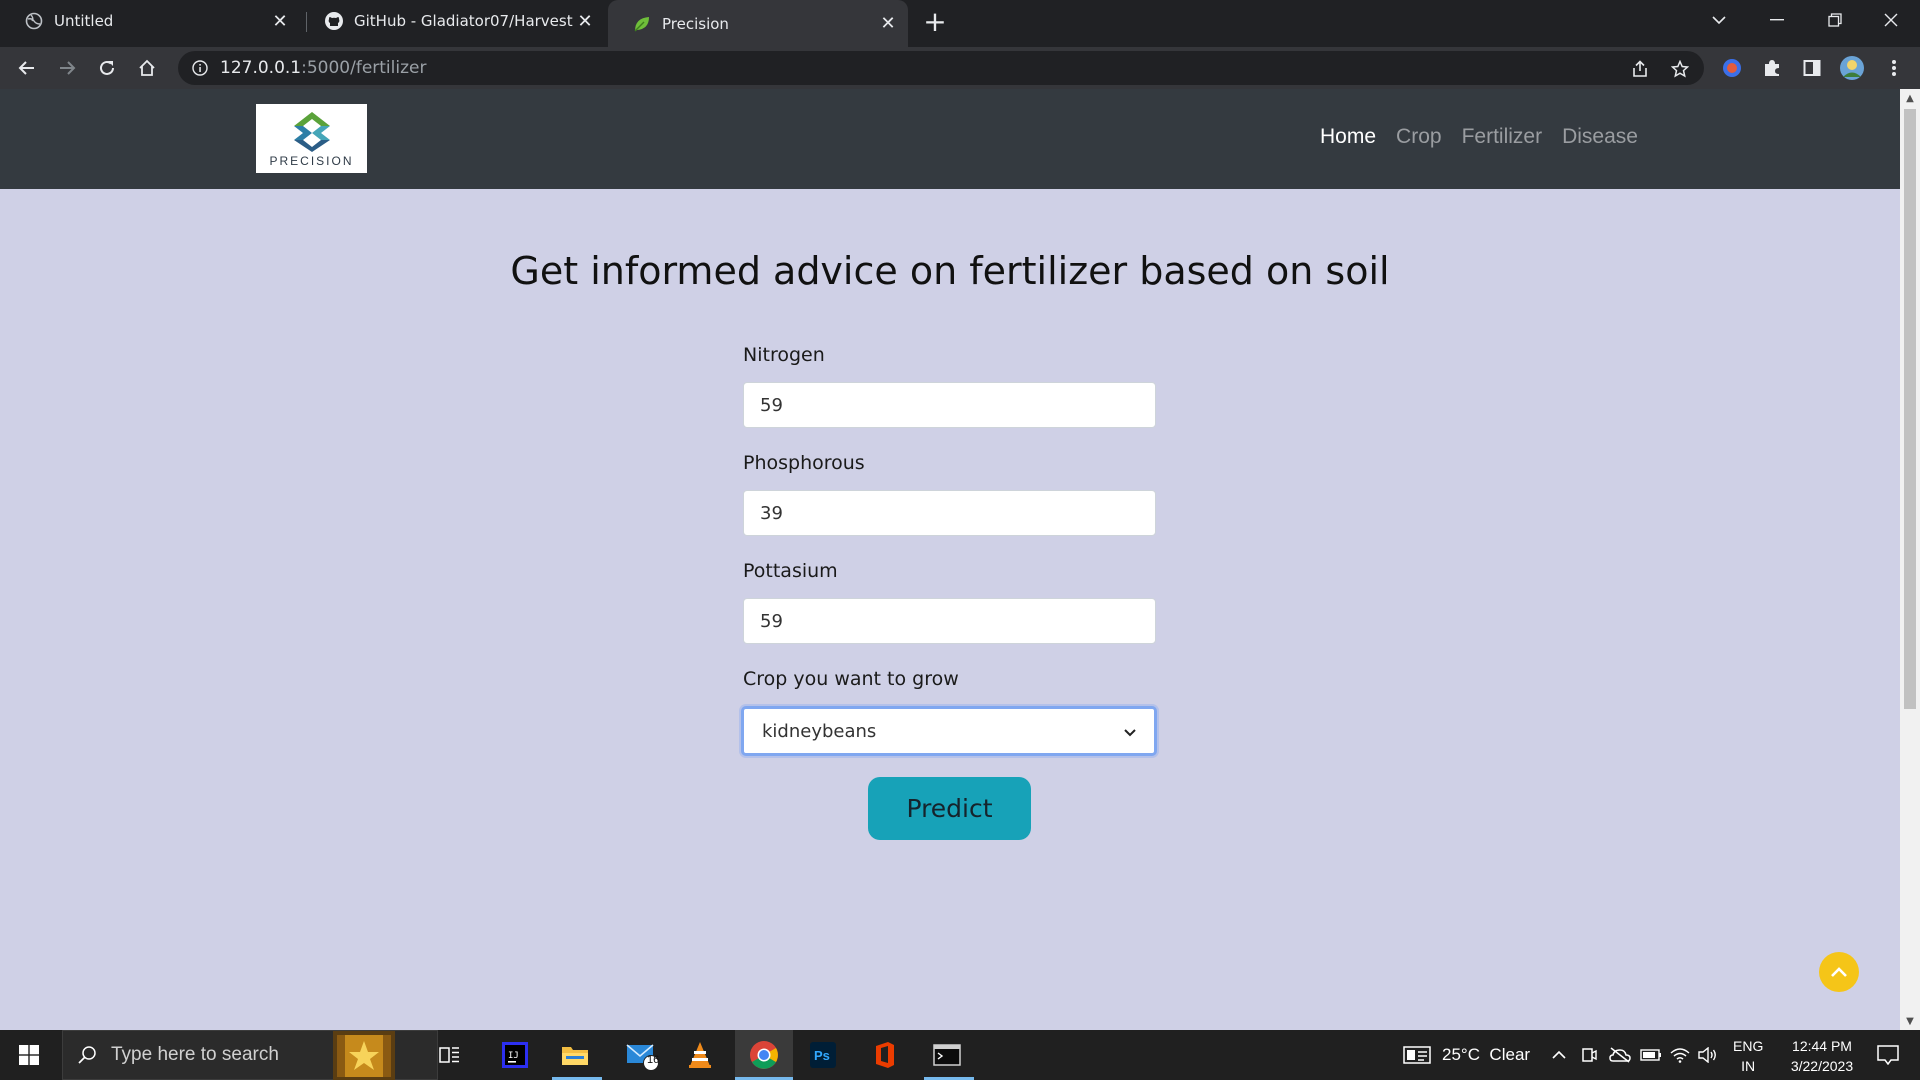 The height and width of the screenshot is (1080, 1920). Describe the element at coordinates (1348, 137) in the screenshot. I see `nav-home: Home` at that location.